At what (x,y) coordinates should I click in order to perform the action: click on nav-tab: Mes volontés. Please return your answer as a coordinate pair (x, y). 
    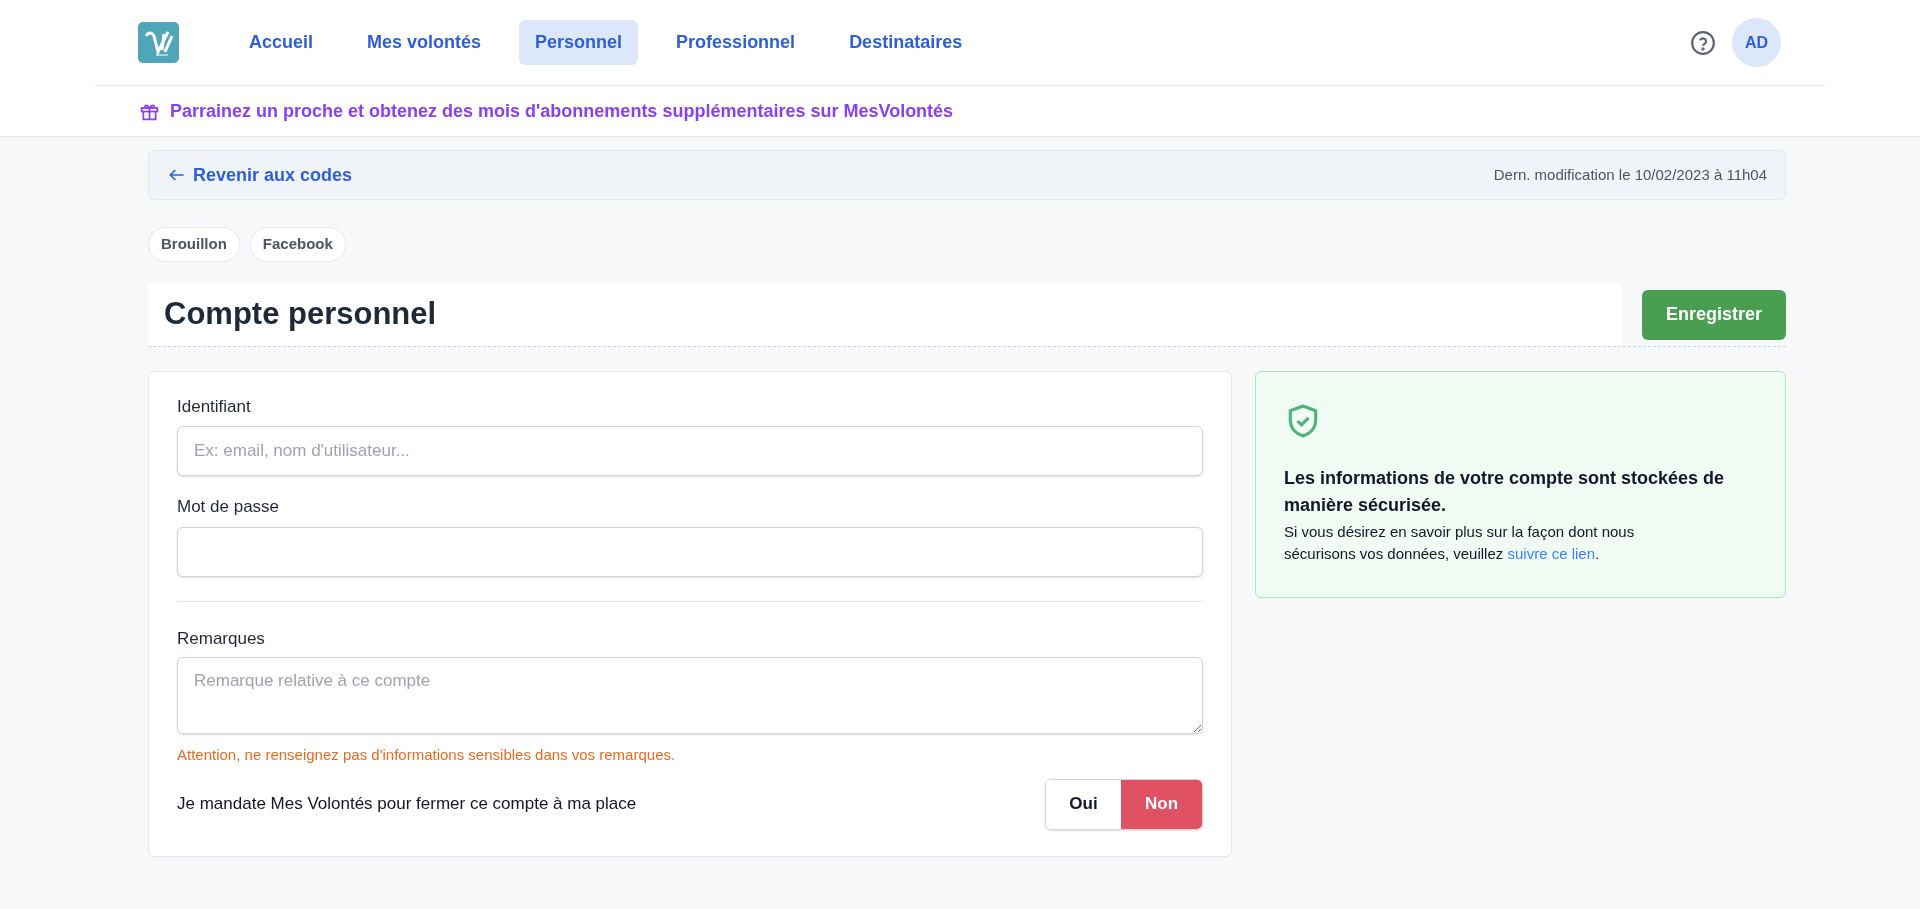
    Looking at the image, I should click on (424, 42).